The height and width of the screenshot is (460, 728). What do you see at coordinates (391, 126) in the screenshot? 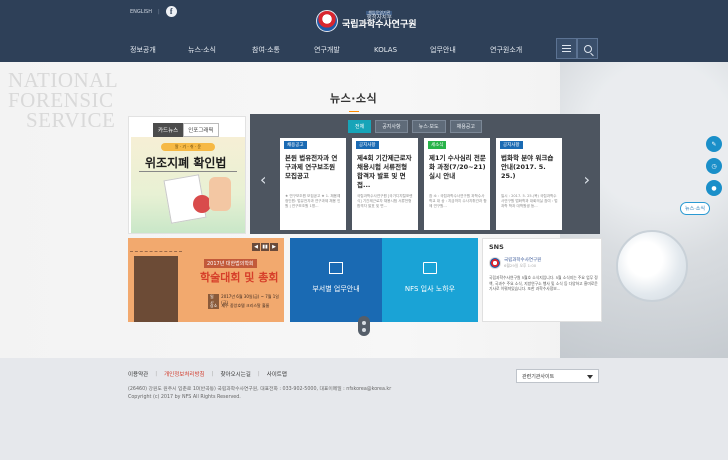
I see `tab-notice: 공지사항` at bounding box center [391, 126].